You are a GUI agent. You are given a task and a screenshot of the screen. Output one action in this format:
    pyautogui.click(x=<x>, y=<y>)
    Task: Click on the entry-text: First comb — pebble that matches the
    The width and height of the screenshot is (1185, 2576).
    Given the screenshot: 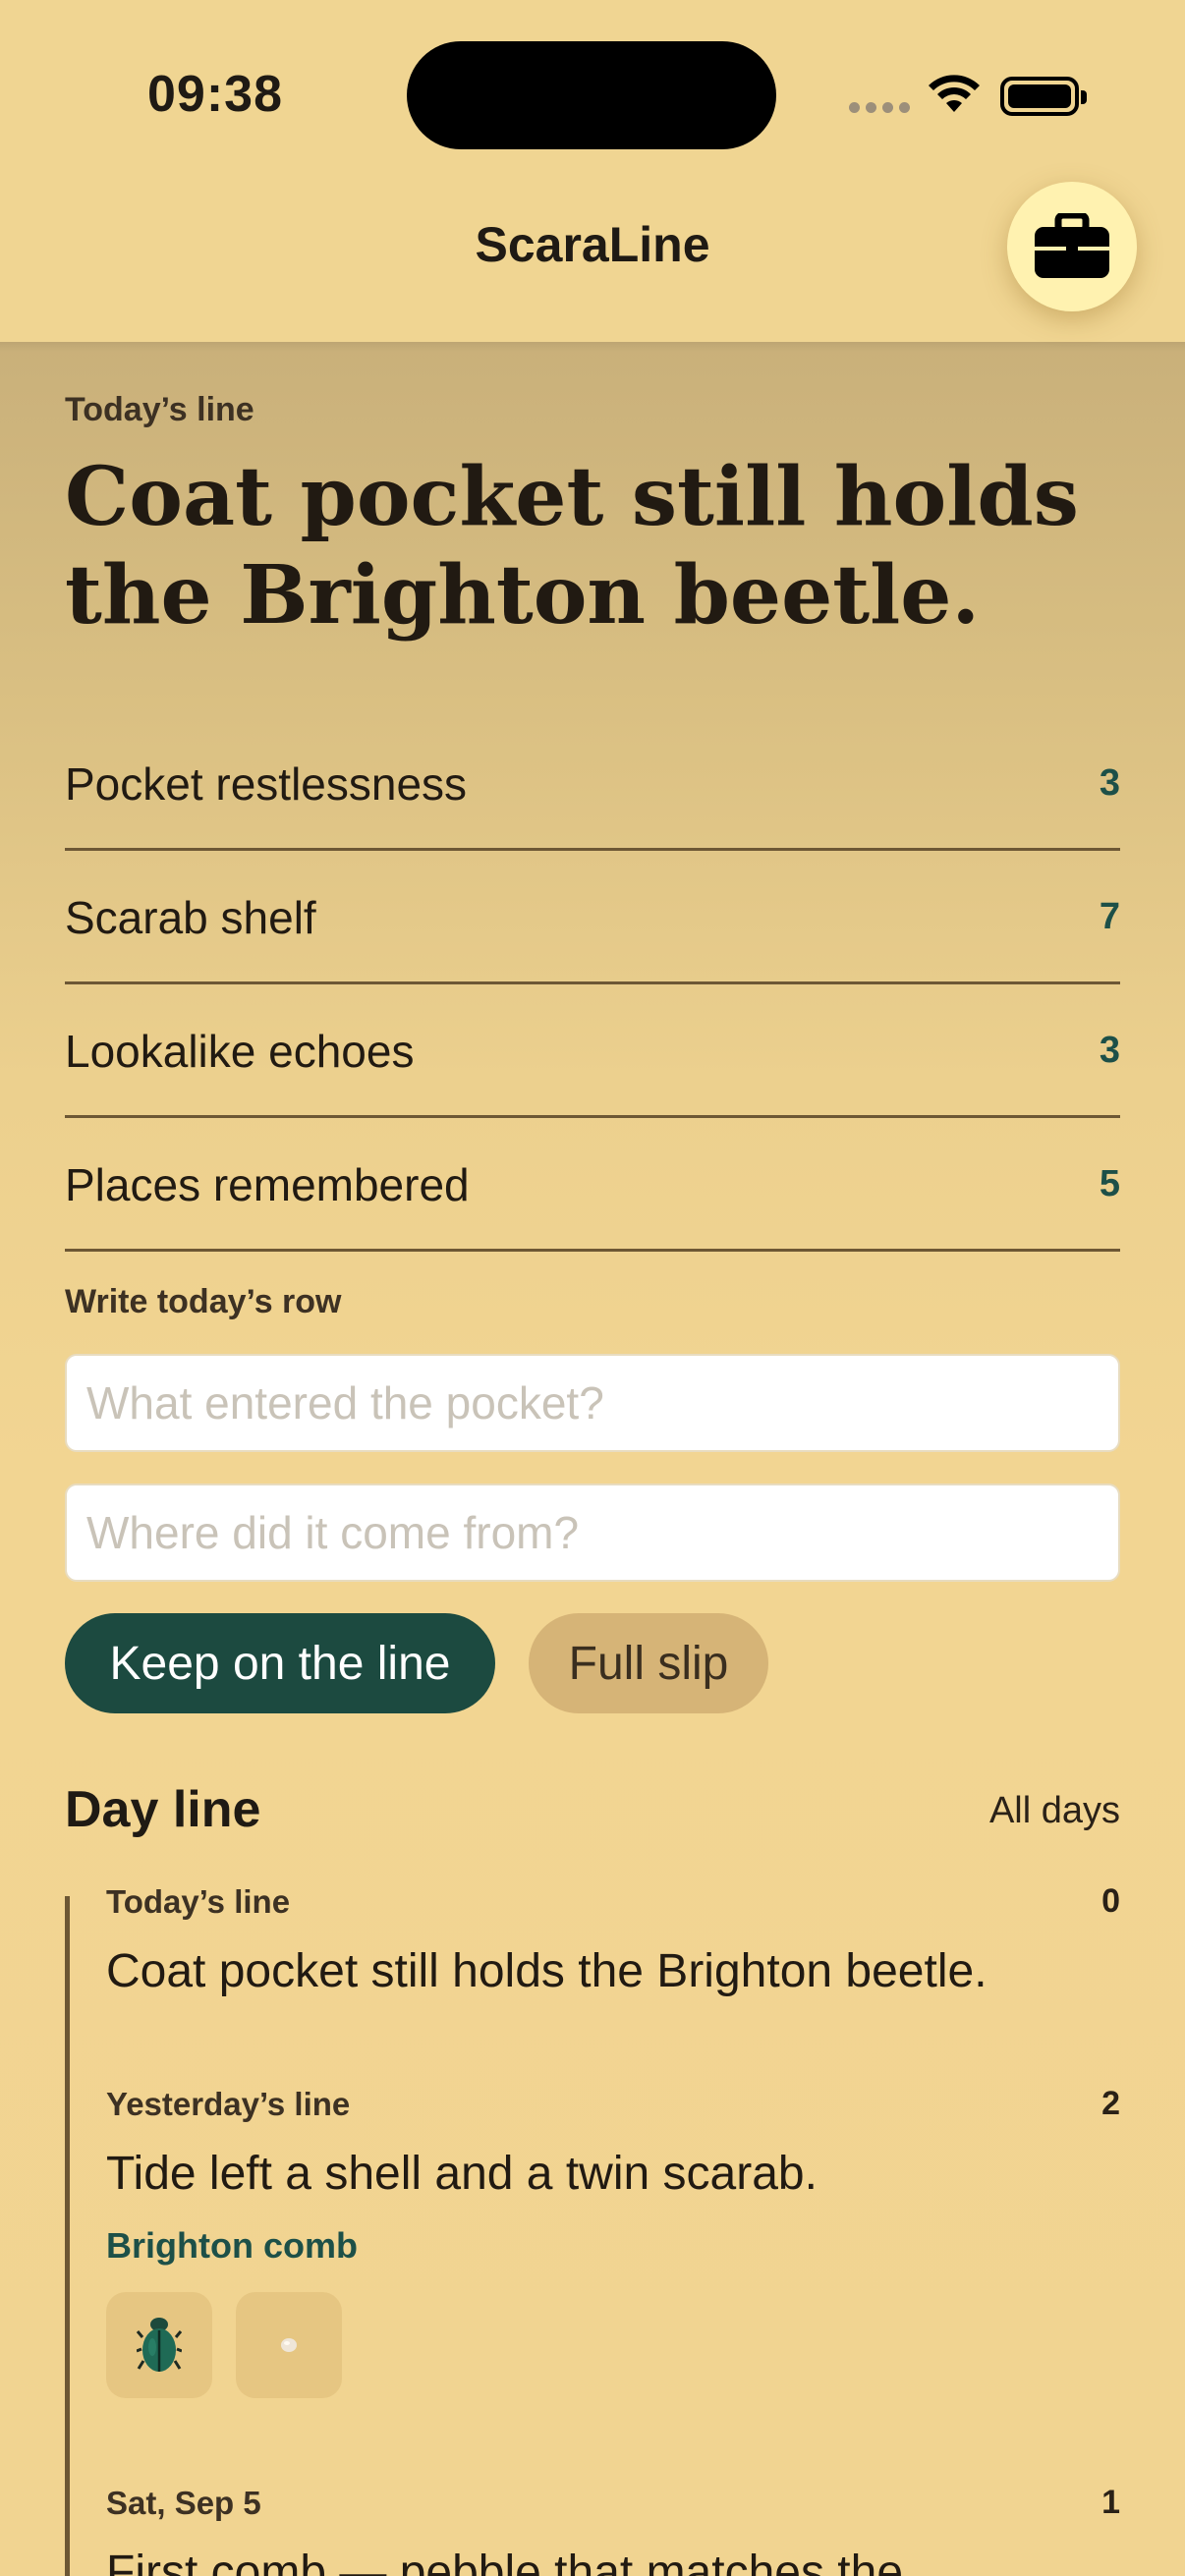 What is the action you would take?
    pyautogui.click(x=505, y=2561)
    